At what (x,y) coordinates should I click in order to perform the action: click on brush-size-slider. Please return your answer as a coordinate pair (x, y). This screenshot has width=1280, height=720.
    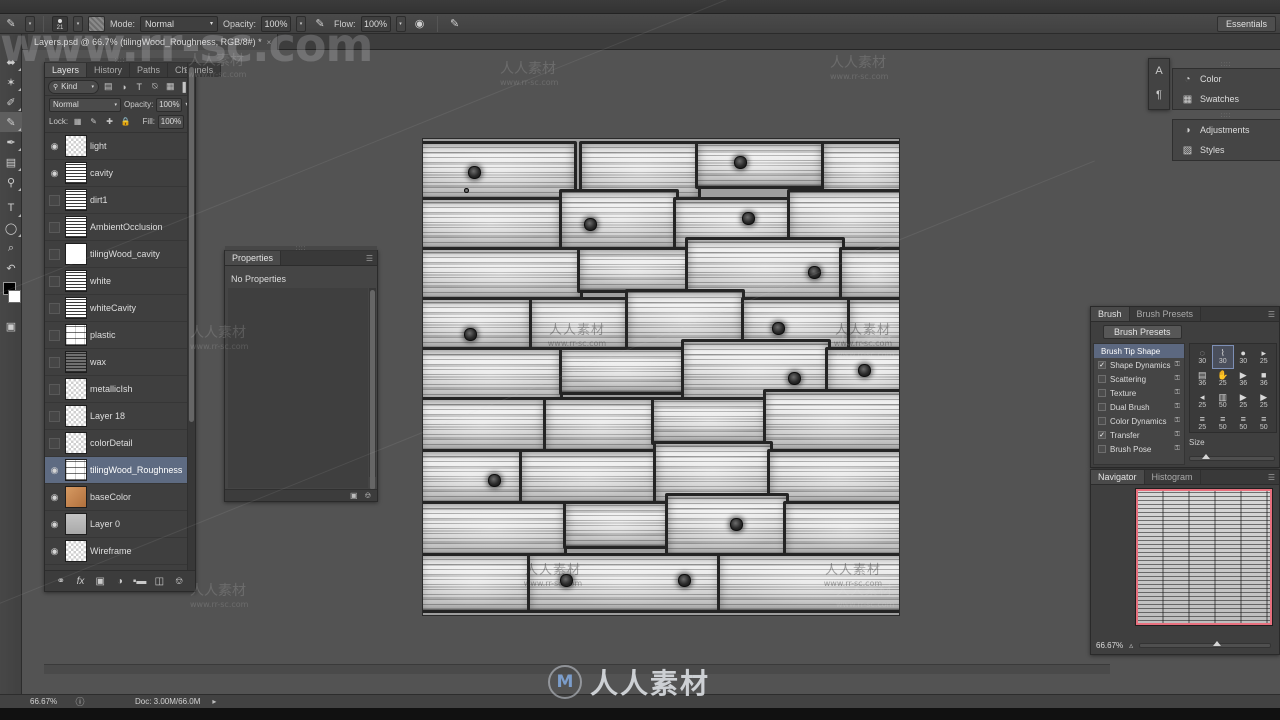
    Looking at the image, I should click on (1232, 457).